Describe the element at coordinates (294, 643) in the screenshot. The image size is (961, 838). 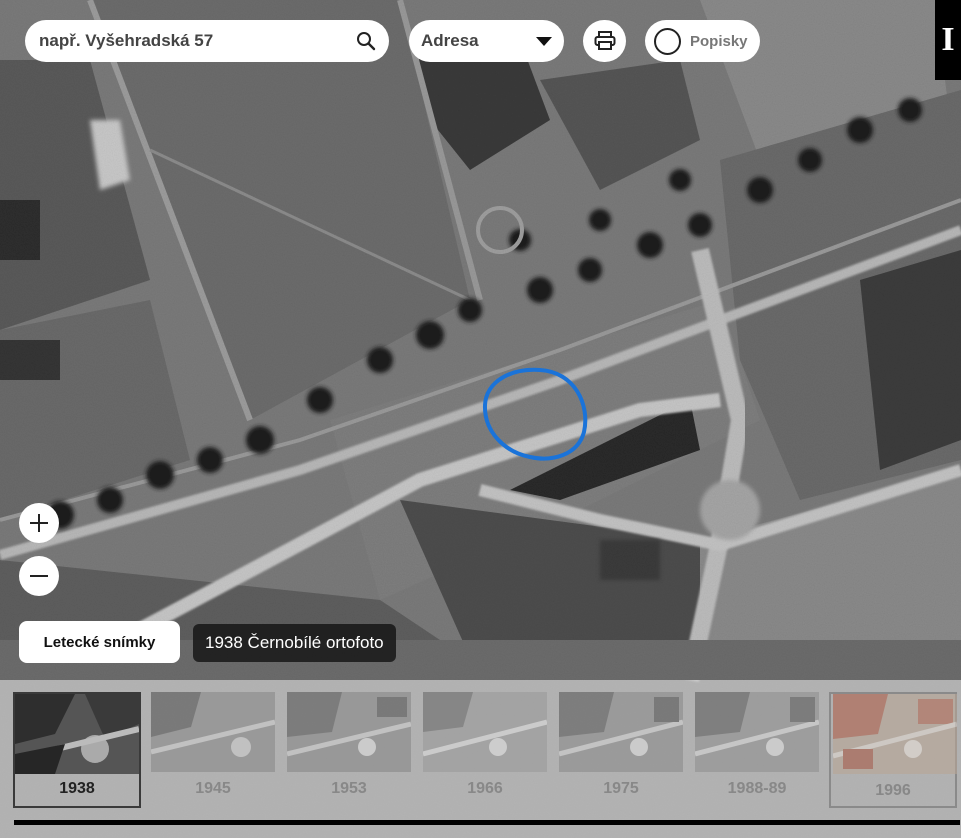
I see `current-layer-caption: 1938 Černobílé ortofoto` at that location.